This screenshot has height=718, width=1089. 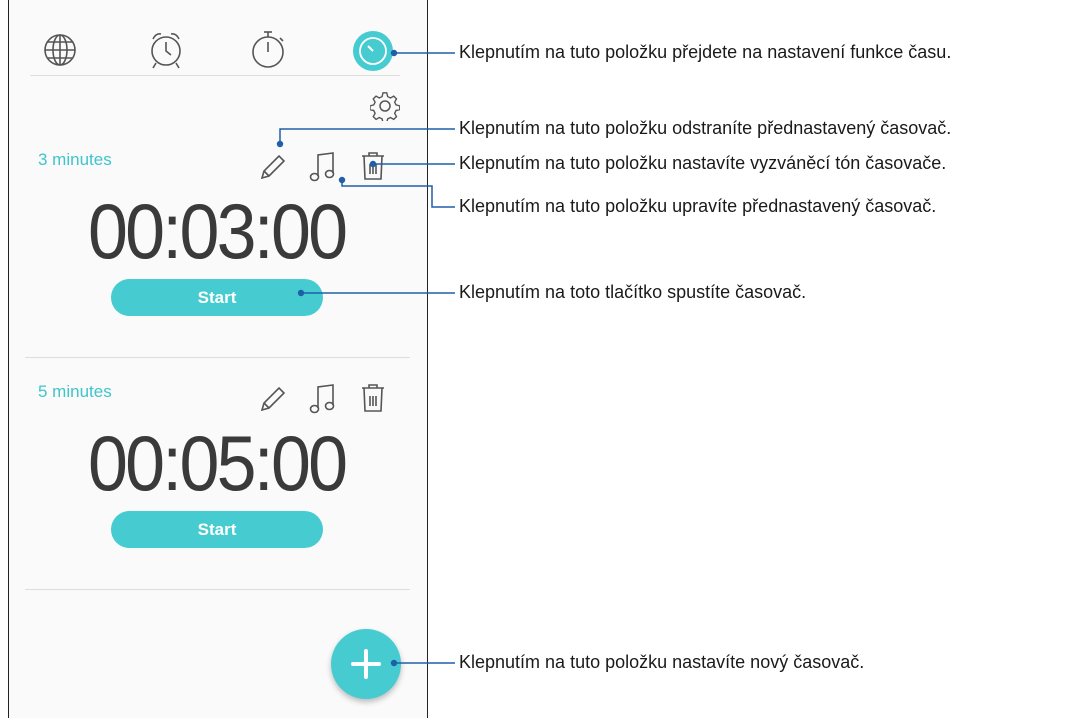 I want to click on callout-lines, so click(x=365, y=358).